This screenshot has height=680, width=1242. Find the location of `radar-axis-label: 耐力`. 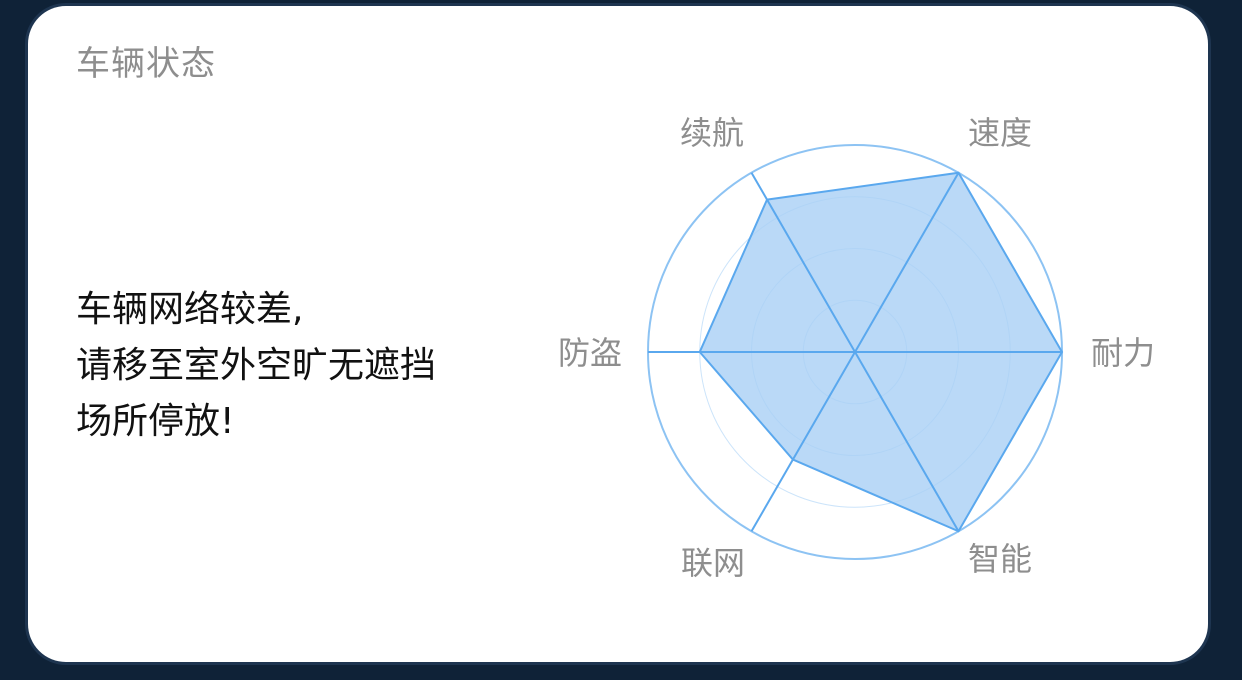

radar-axis-label: 耐力 is located at coordinates (1123, 353).